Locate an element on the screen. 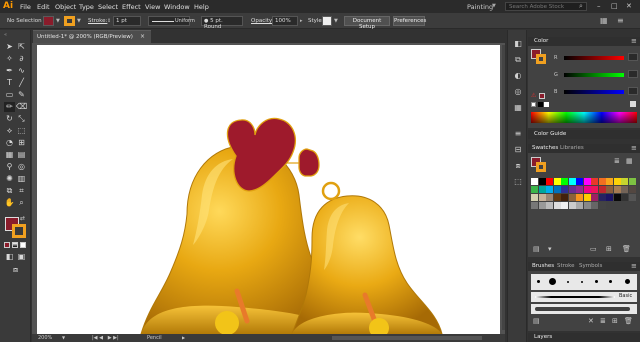  symbols-tab: Symbols is located at coordinates (590, 266).